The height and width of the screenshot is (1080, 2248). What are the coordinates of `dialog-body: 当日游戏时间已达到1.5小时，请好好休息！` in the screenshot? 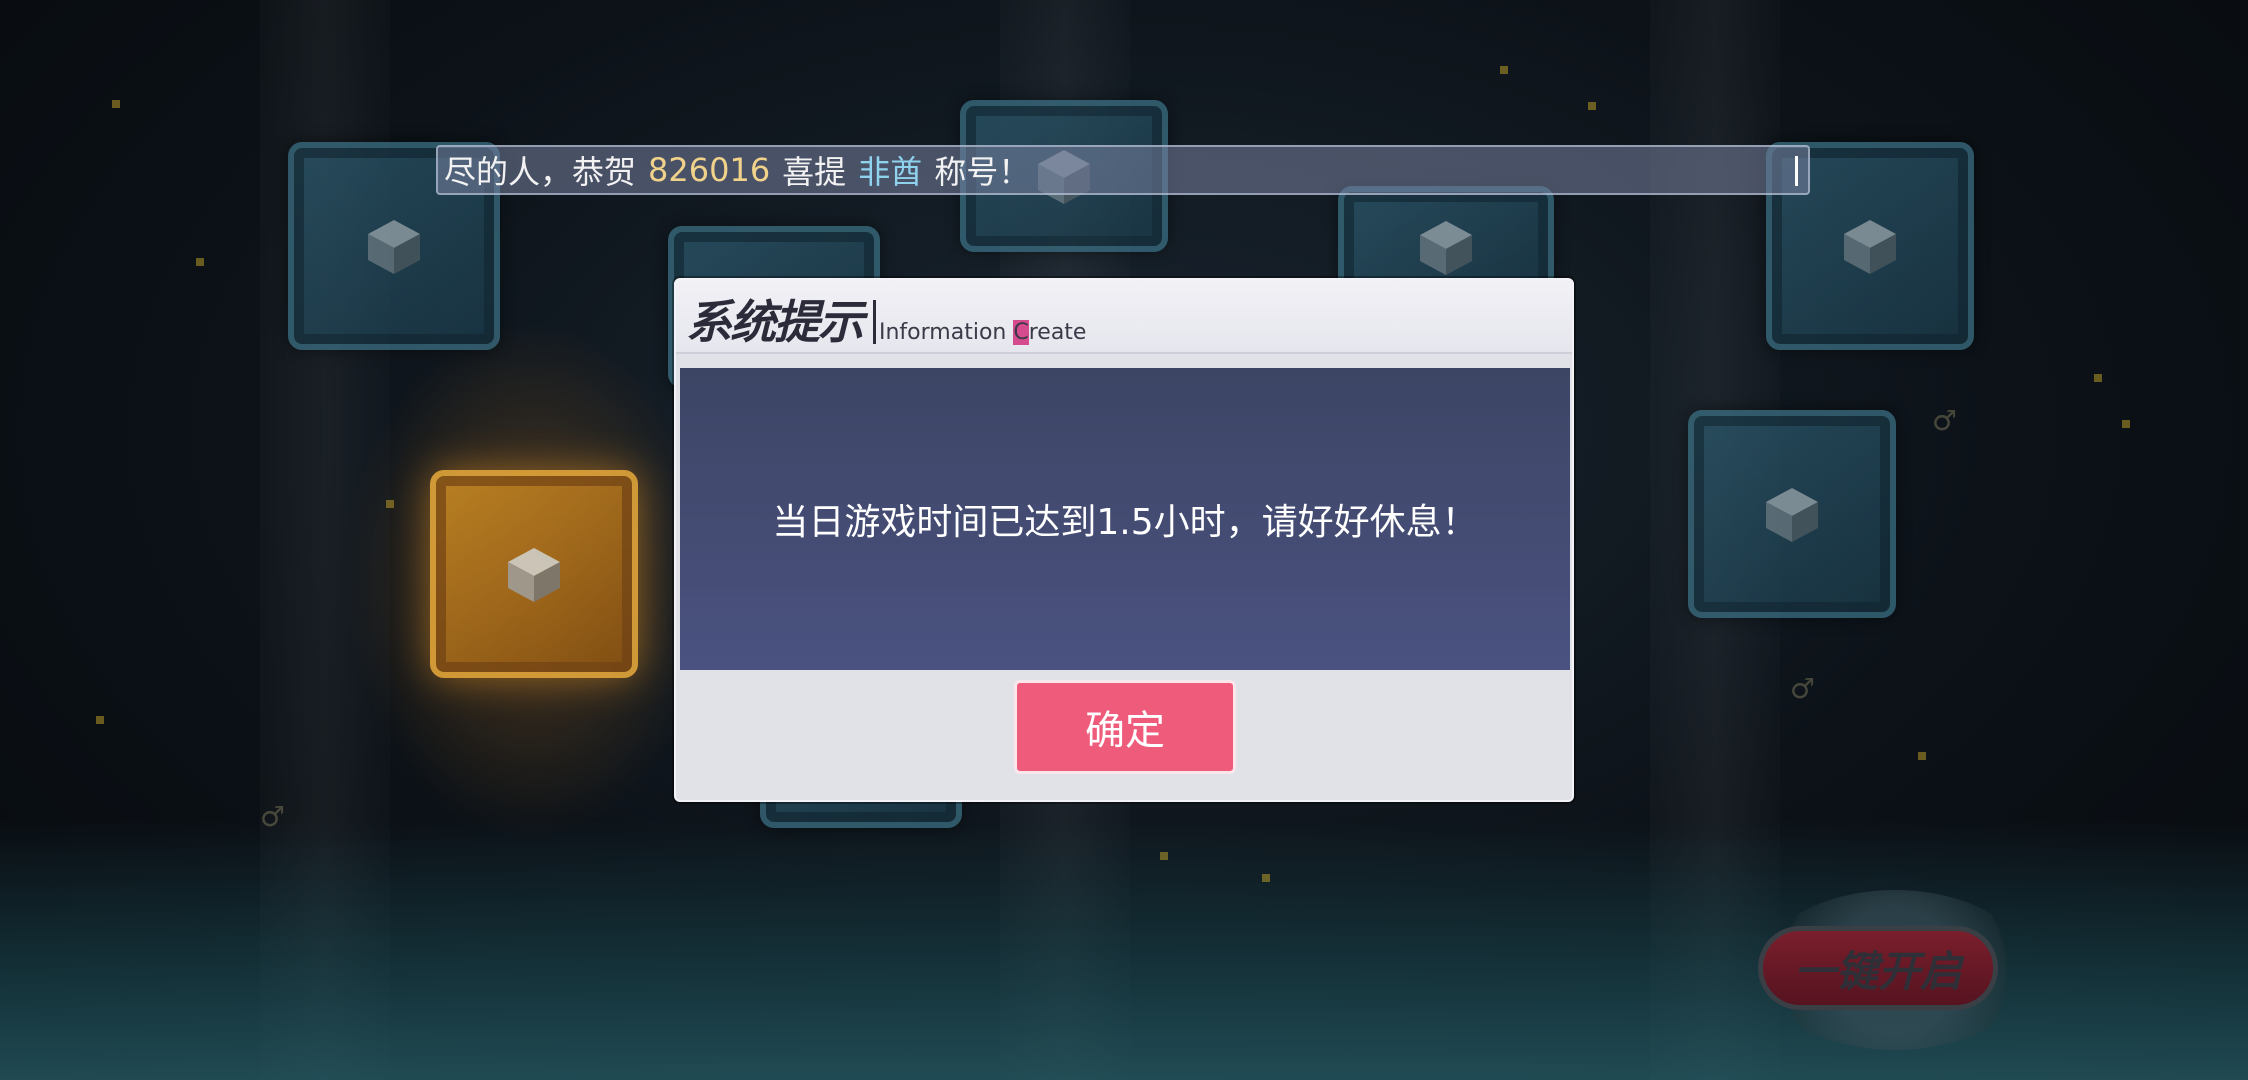 It's located at (1125, 519).